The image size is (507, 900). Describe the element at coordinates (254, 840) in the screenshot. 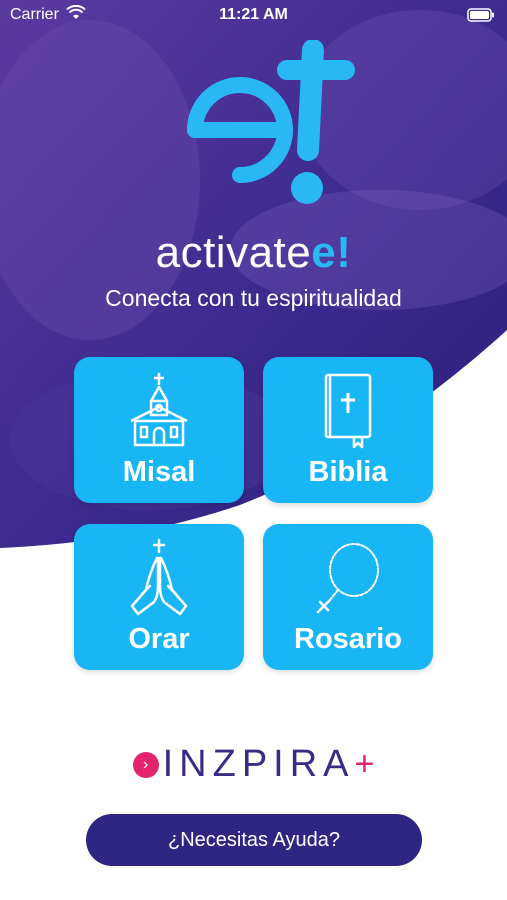

I see `help-button: ¿Necesitas Ayuda?` at that location.